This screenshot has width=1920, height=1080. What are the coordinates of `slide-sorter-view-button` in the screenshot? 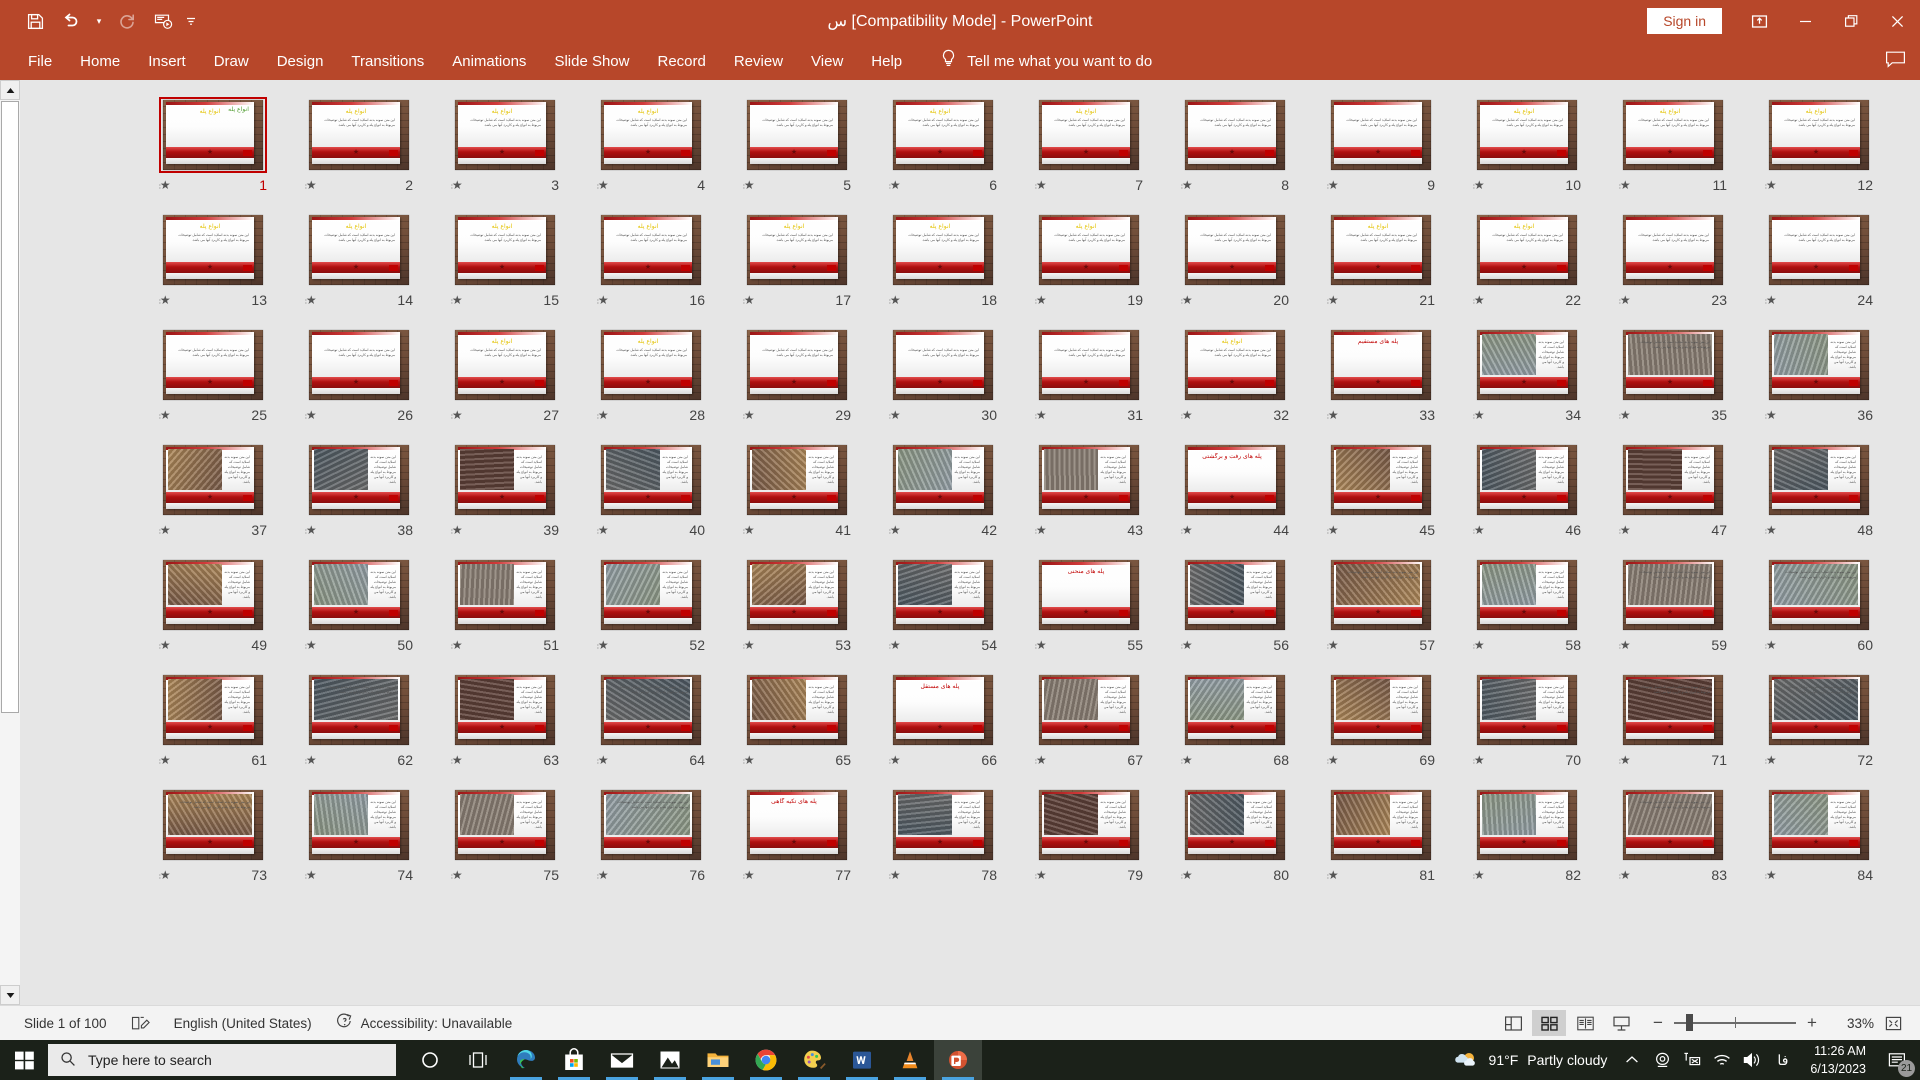 It's located at (1549, 1023).